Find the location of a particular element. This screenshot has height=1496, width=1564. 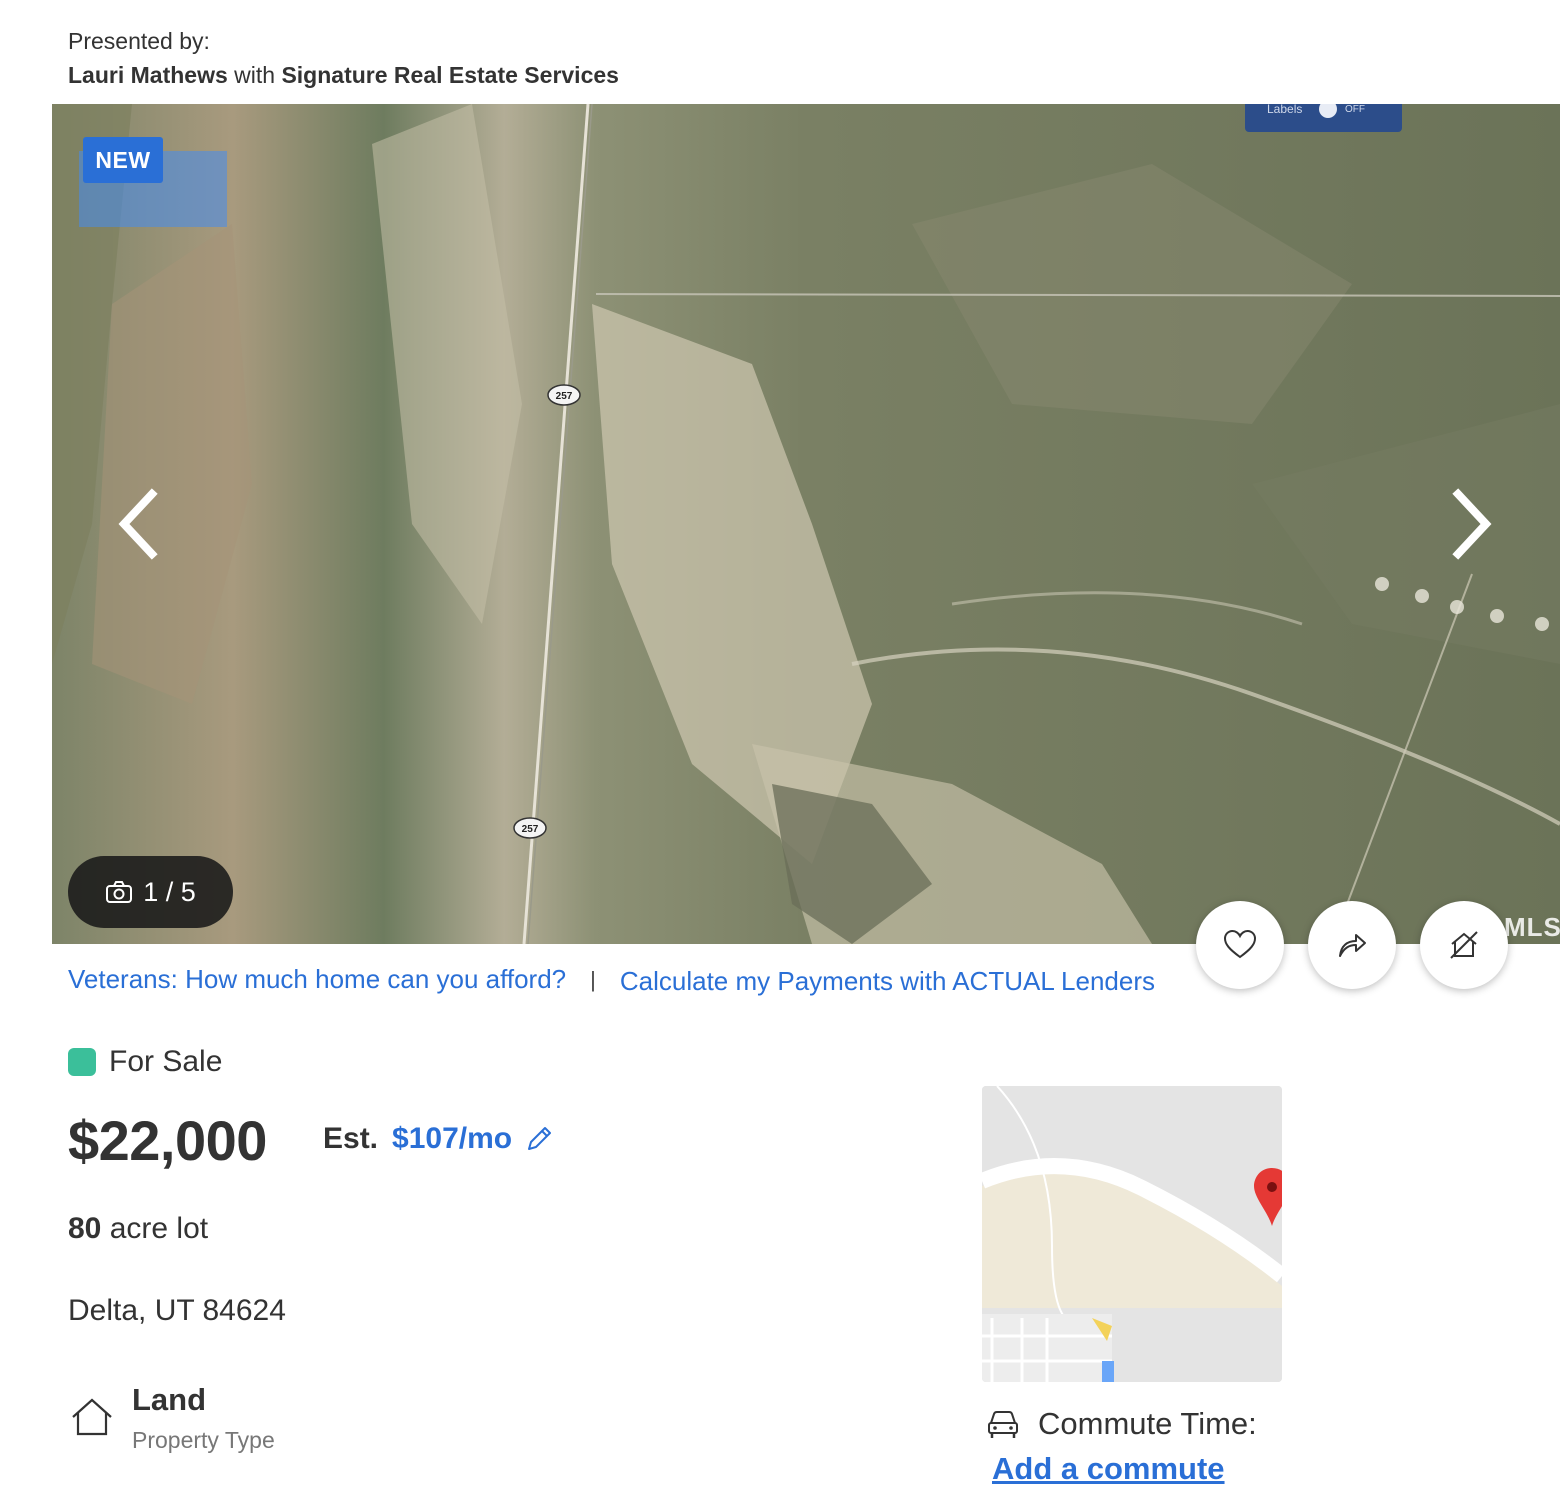

lot-size-unit: acre lot is located at coordinates (159, 1228).